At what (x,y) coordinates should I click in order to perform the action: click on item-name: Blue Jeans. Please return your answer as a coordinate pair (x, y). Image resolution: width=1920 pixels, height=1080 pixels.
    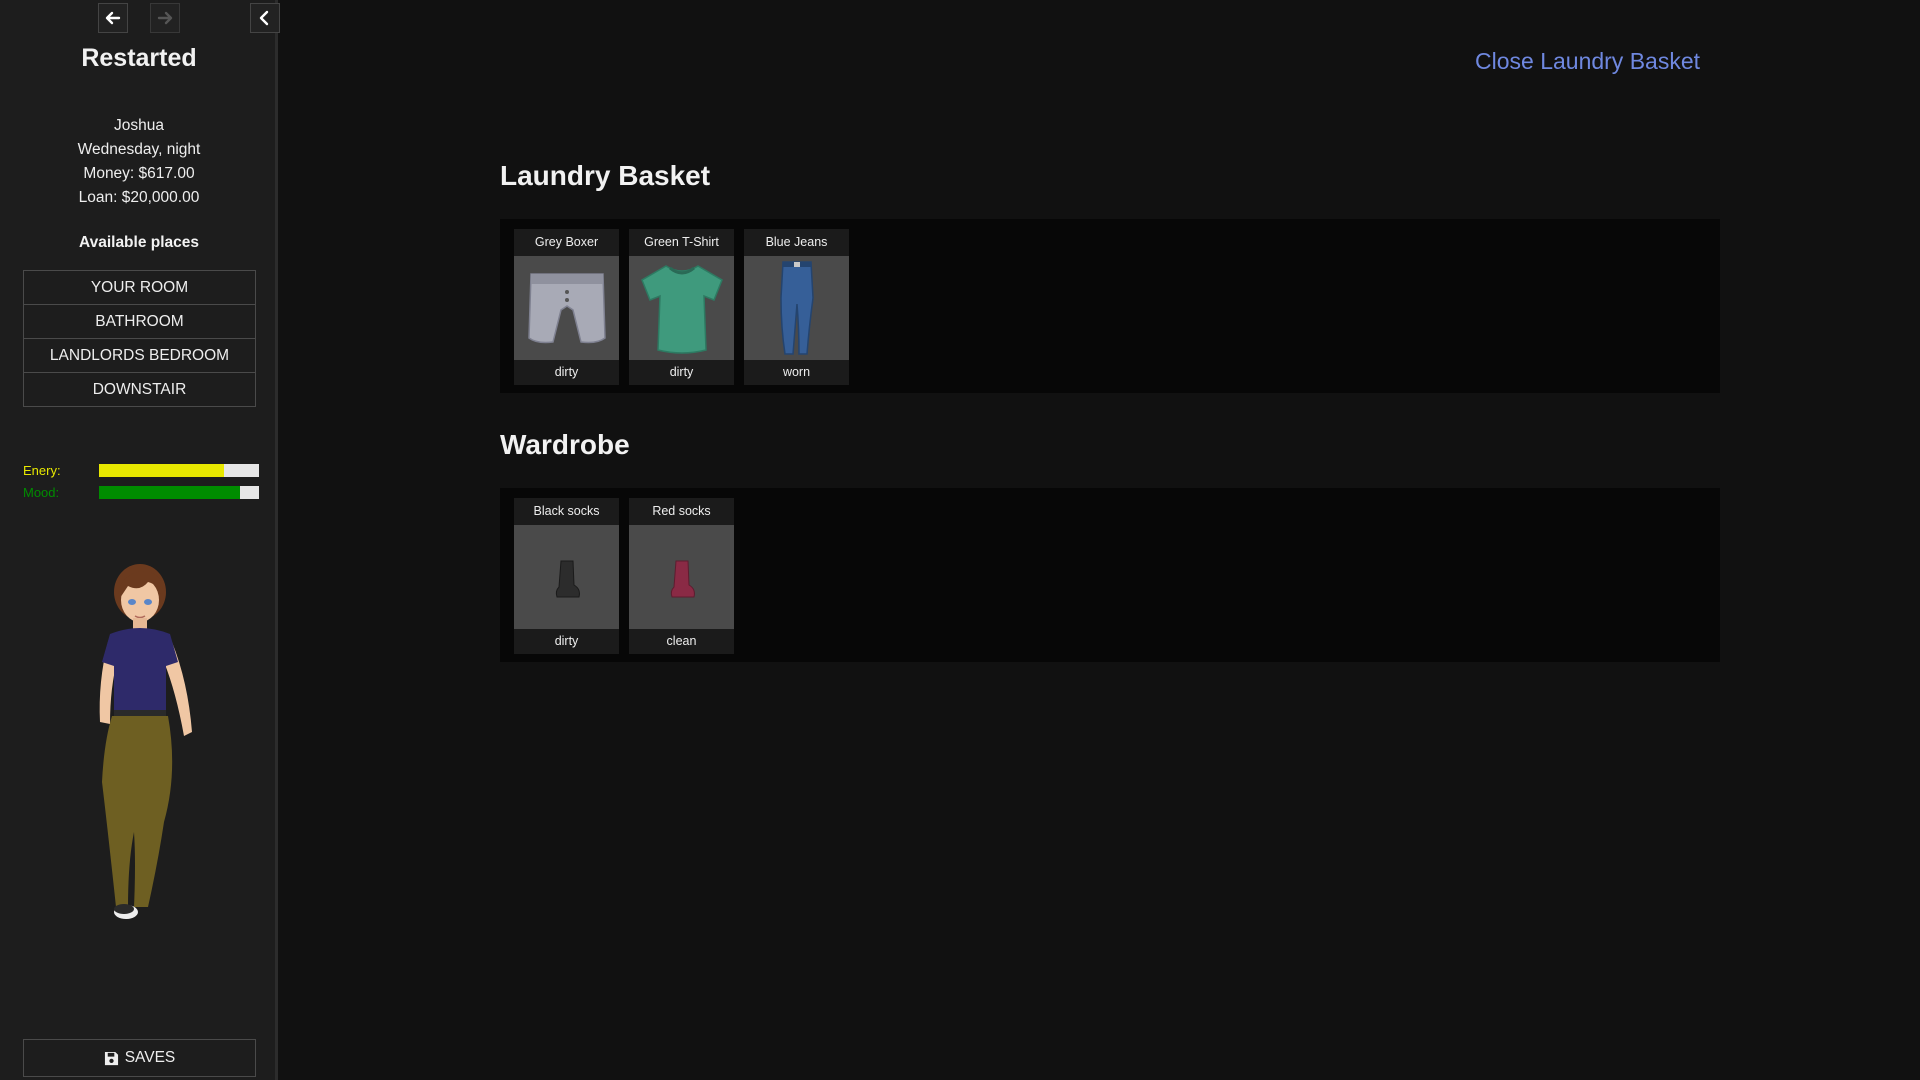
    Looking at the image, I should click on (796, 242).